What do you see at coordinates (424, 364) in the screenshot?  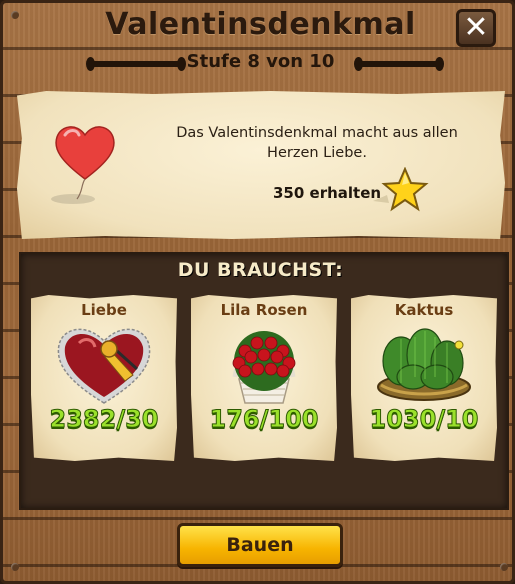 I see `cactus-basket-icon` at bounding box center [424, 364].